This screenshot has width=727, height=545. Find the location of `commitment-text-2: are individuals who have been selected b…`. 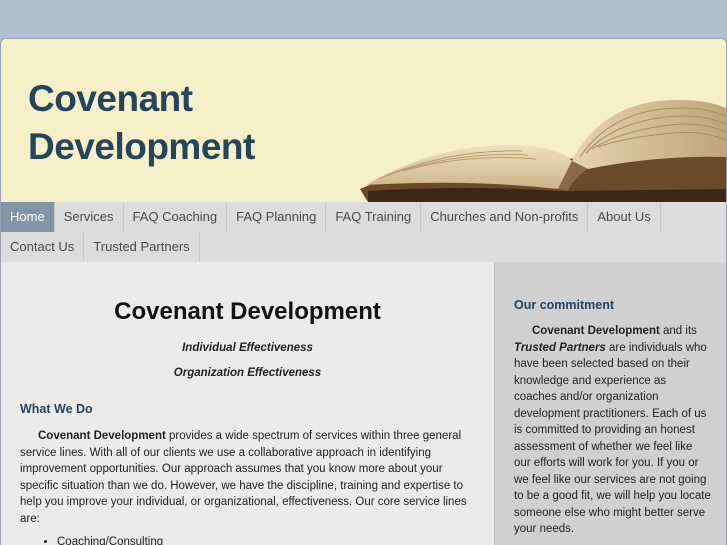

commitment-text-2: are individuals who have been selected b… is located at coordinates (612, 438).